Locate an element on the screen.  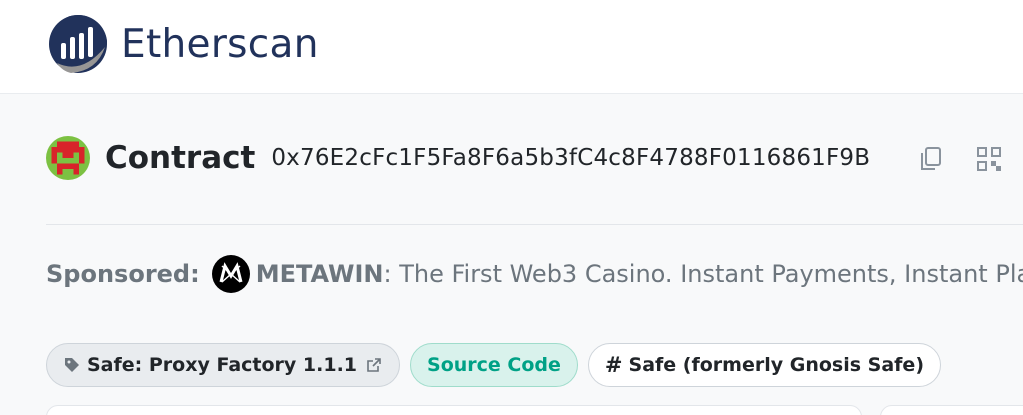
sponsor-brand: METAWIN is located at coordinates (320, 274).